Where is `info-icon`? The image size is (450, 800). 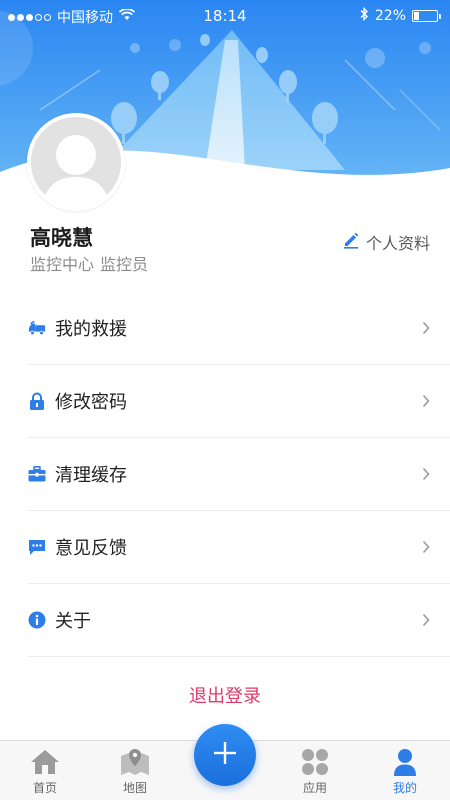
info-icon is located at coordinates (37, 620).